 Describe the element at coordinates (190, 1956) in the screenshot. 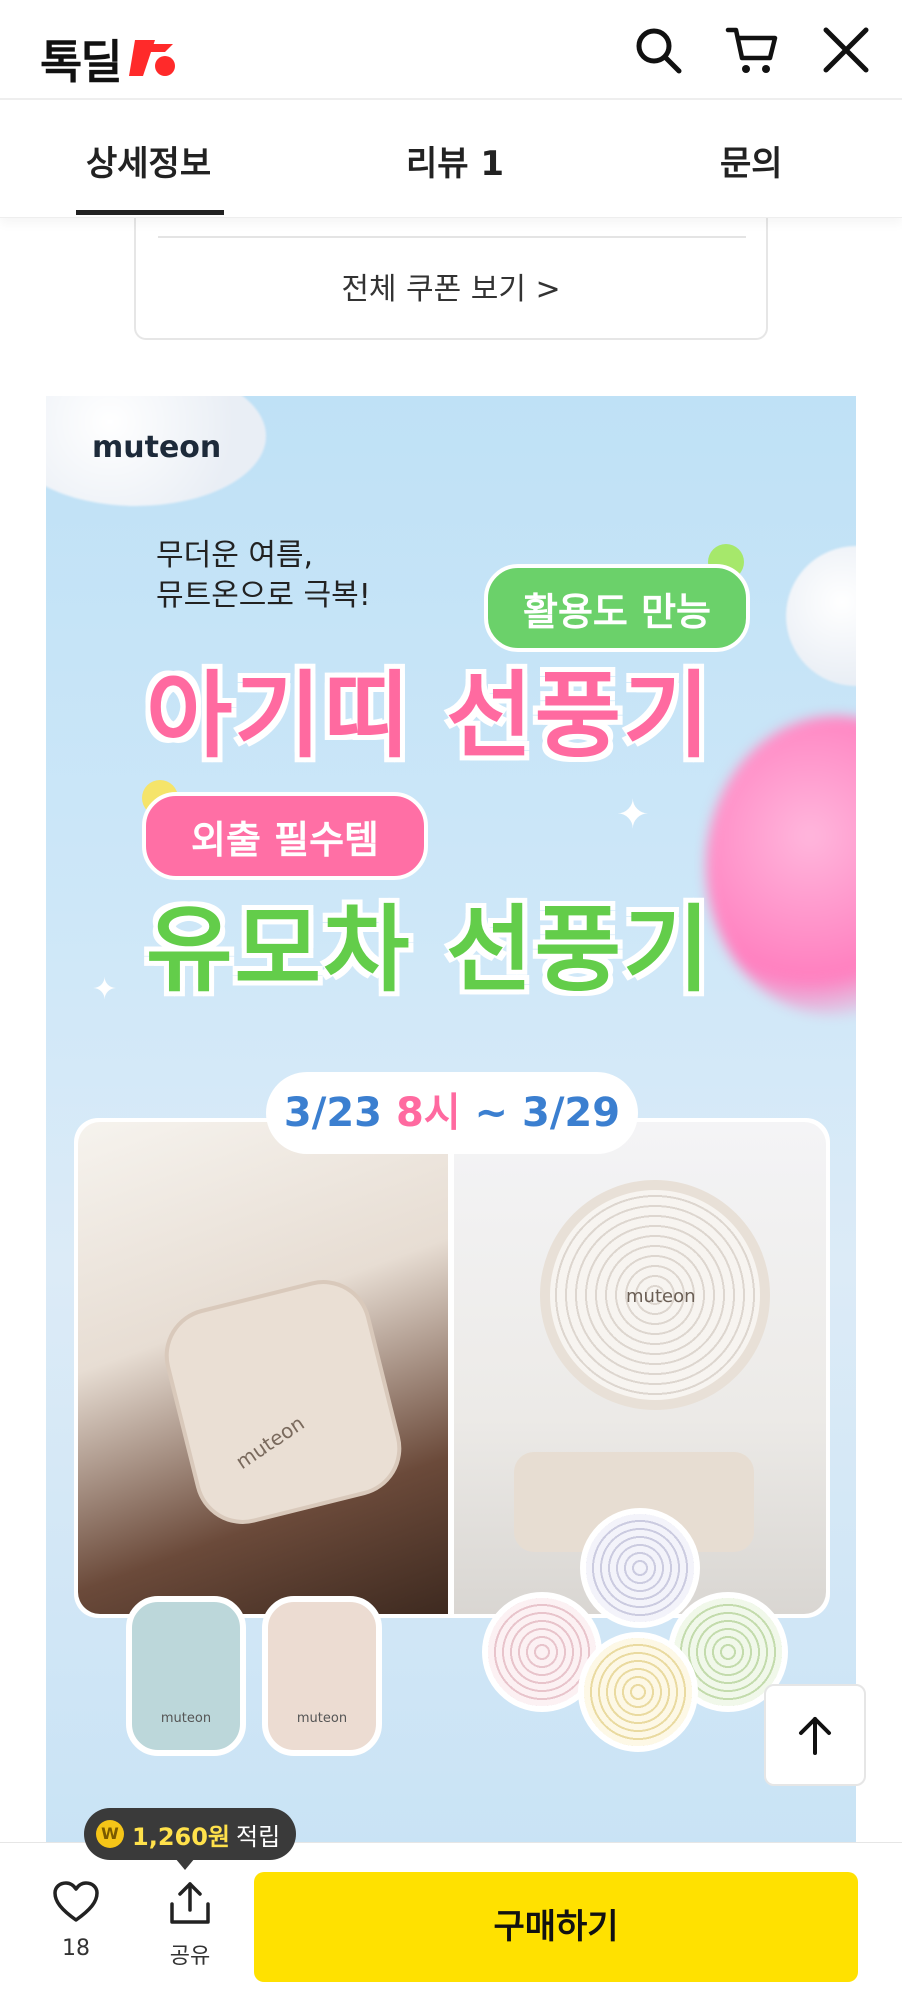

I see `share-label: 공유` at that location.